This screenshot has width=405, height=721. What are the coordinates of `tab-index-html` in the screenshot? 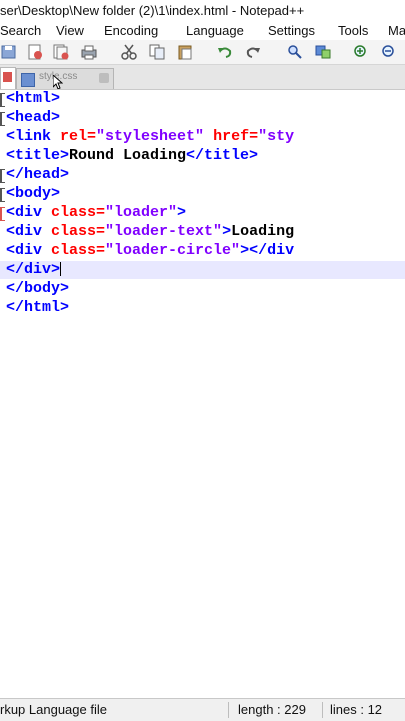 It's located at (8, 78).